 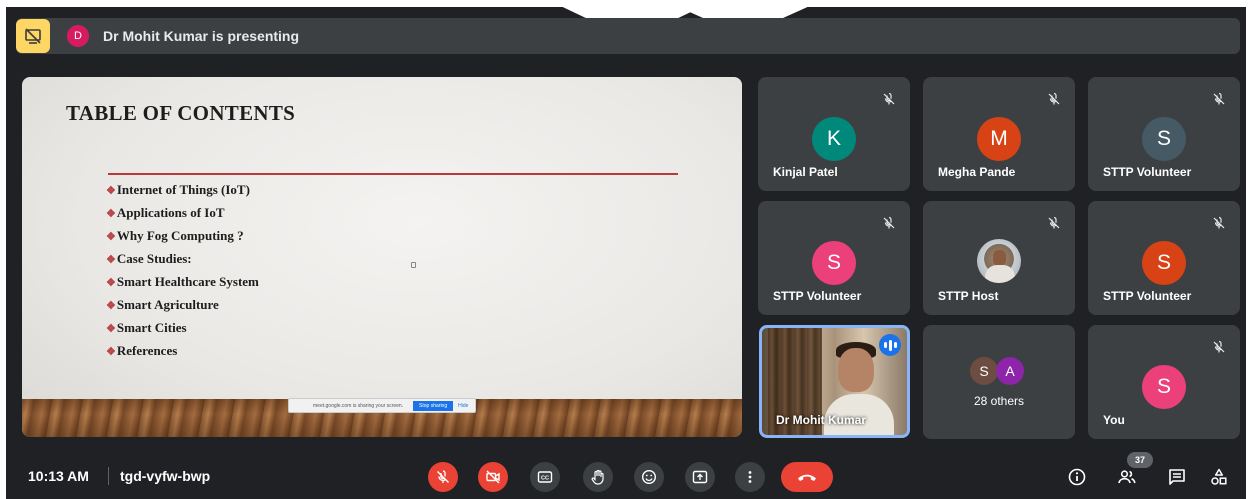 I want to click on others-tile: S A 28 others, so click(x=999, y=382).